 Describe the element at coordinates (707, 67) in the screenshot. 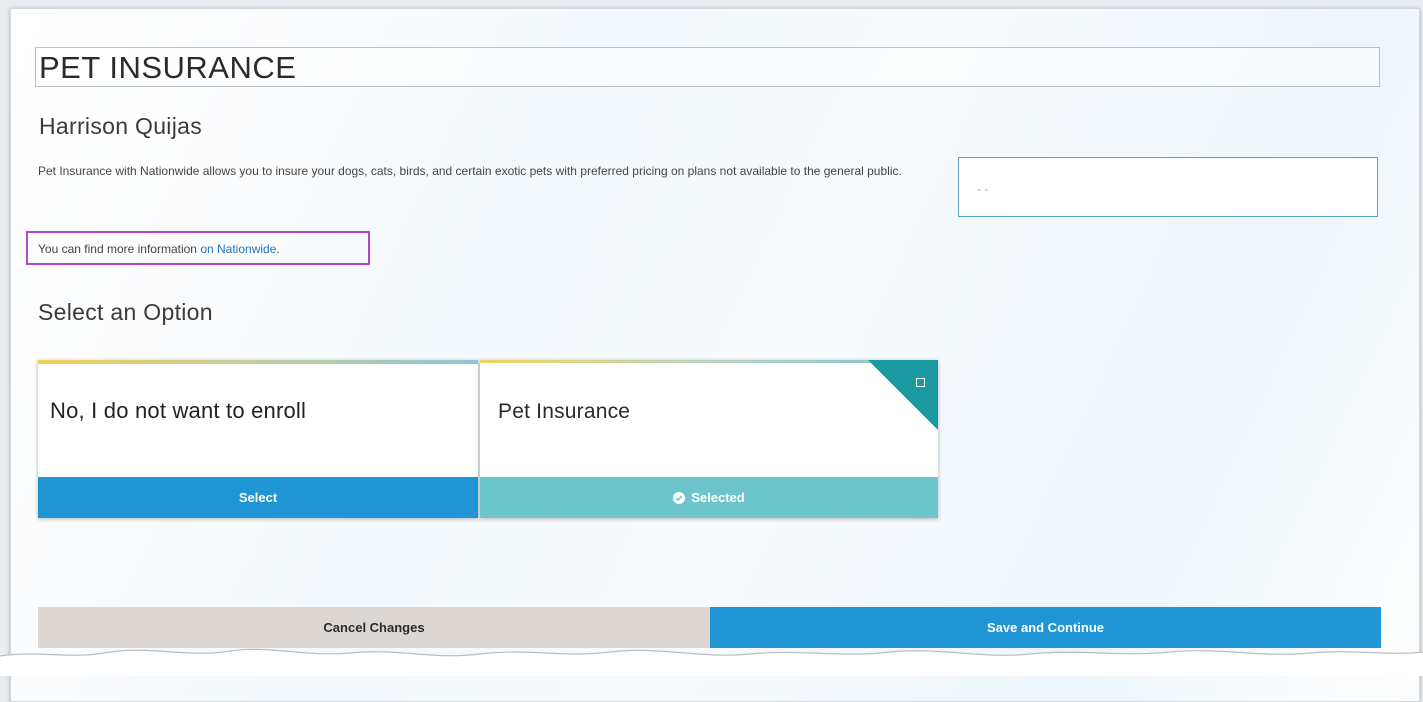

I see `page-title-box: PET INSURANCE` at that location.